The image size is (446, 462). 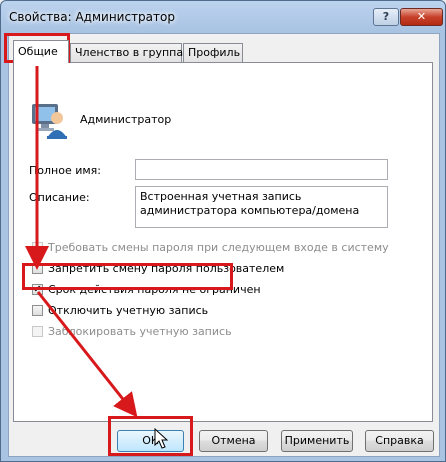 I want to click on option-label: Отключить учетную запись, so click(x=128, y=310).